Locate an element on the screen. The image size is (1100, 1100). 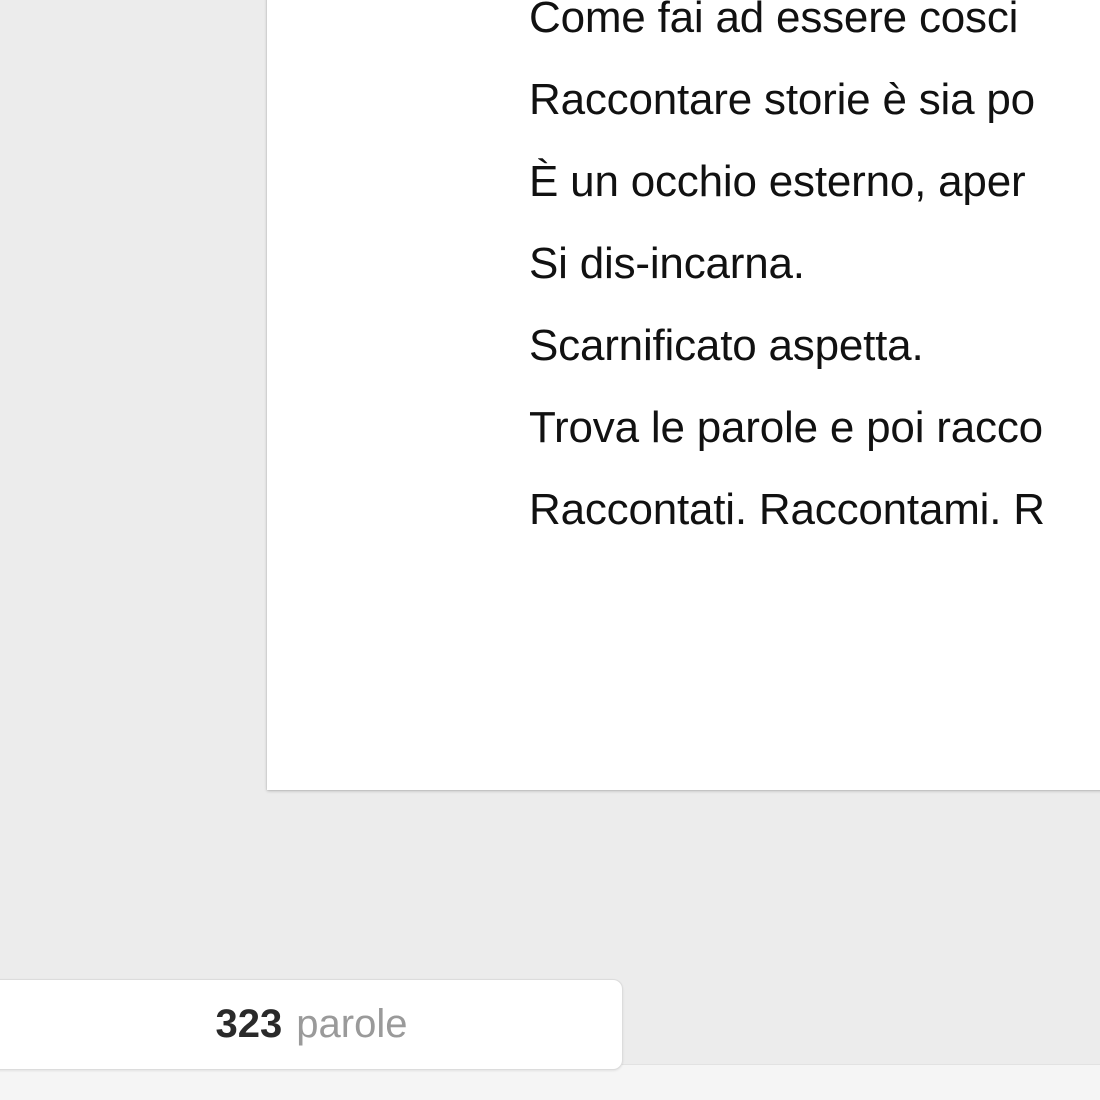
text-line: Come fai ad essere cosci is located at coordinates (774, 21).